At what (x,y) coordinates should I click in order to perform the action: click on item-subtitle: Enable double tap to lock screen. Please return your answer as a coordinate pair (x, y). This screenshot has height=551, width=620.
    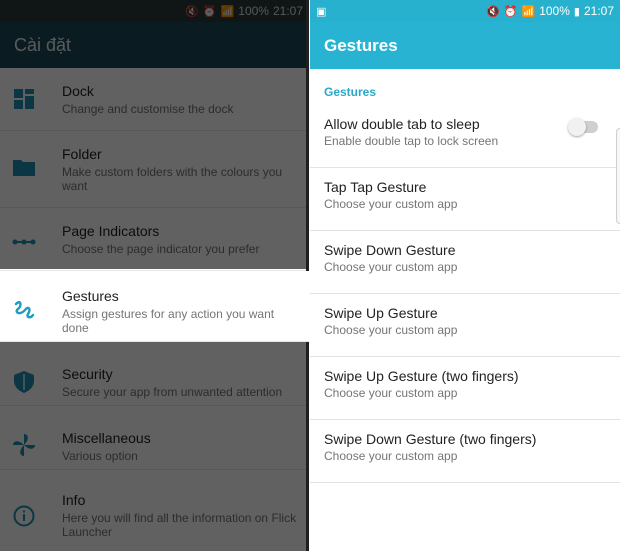
    Looking at the image, I should click on (411, 141).